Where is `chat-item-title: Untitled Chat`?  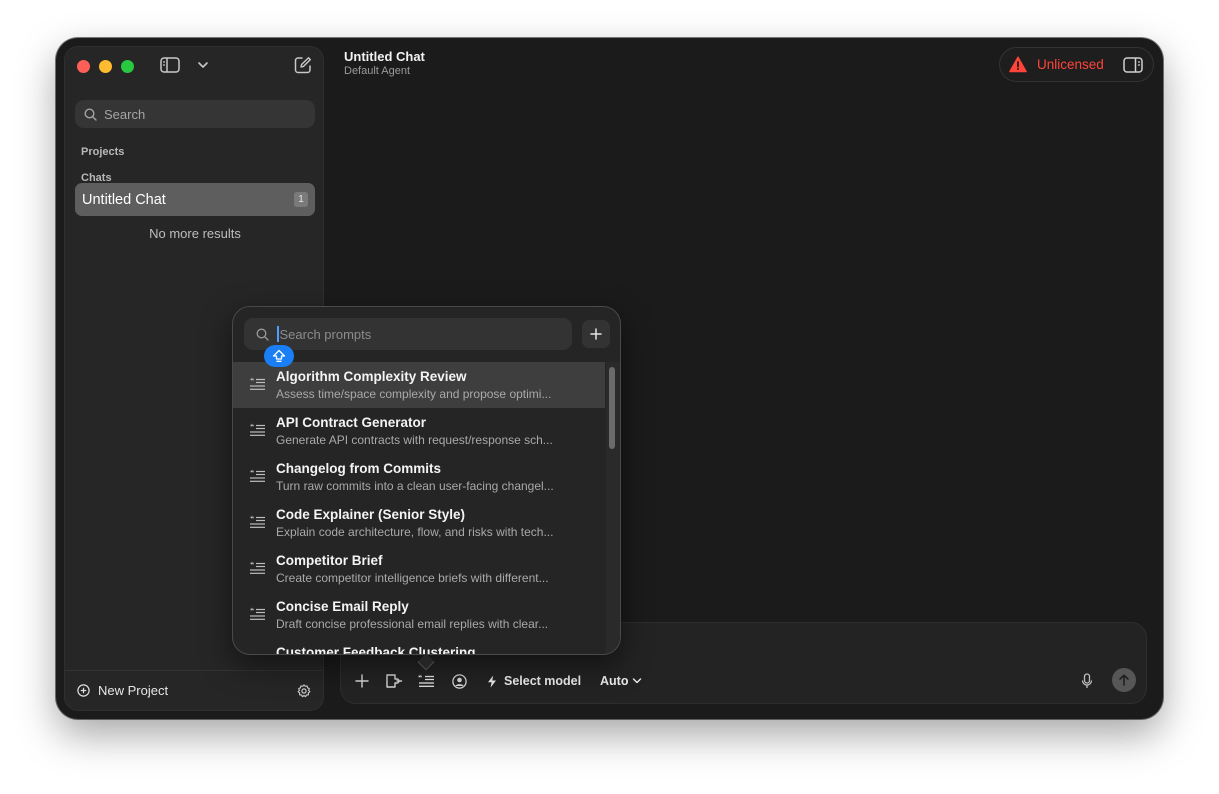
chat-item-title: Untitled Chat is located at coordinates (124, 199).